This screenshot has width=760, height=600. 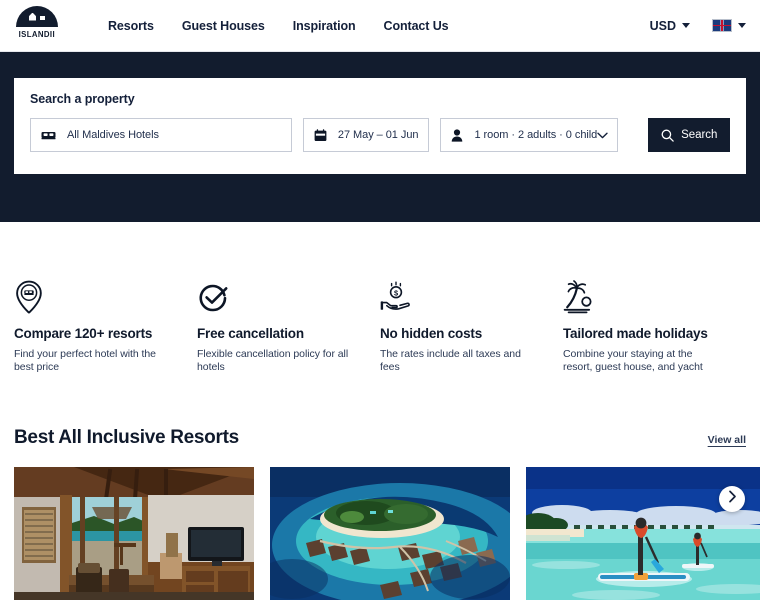 What do you see at coordinates (91, 297) in the screenshot?
I see `map-pin-bed-icon` at bounding box center [91, 297].